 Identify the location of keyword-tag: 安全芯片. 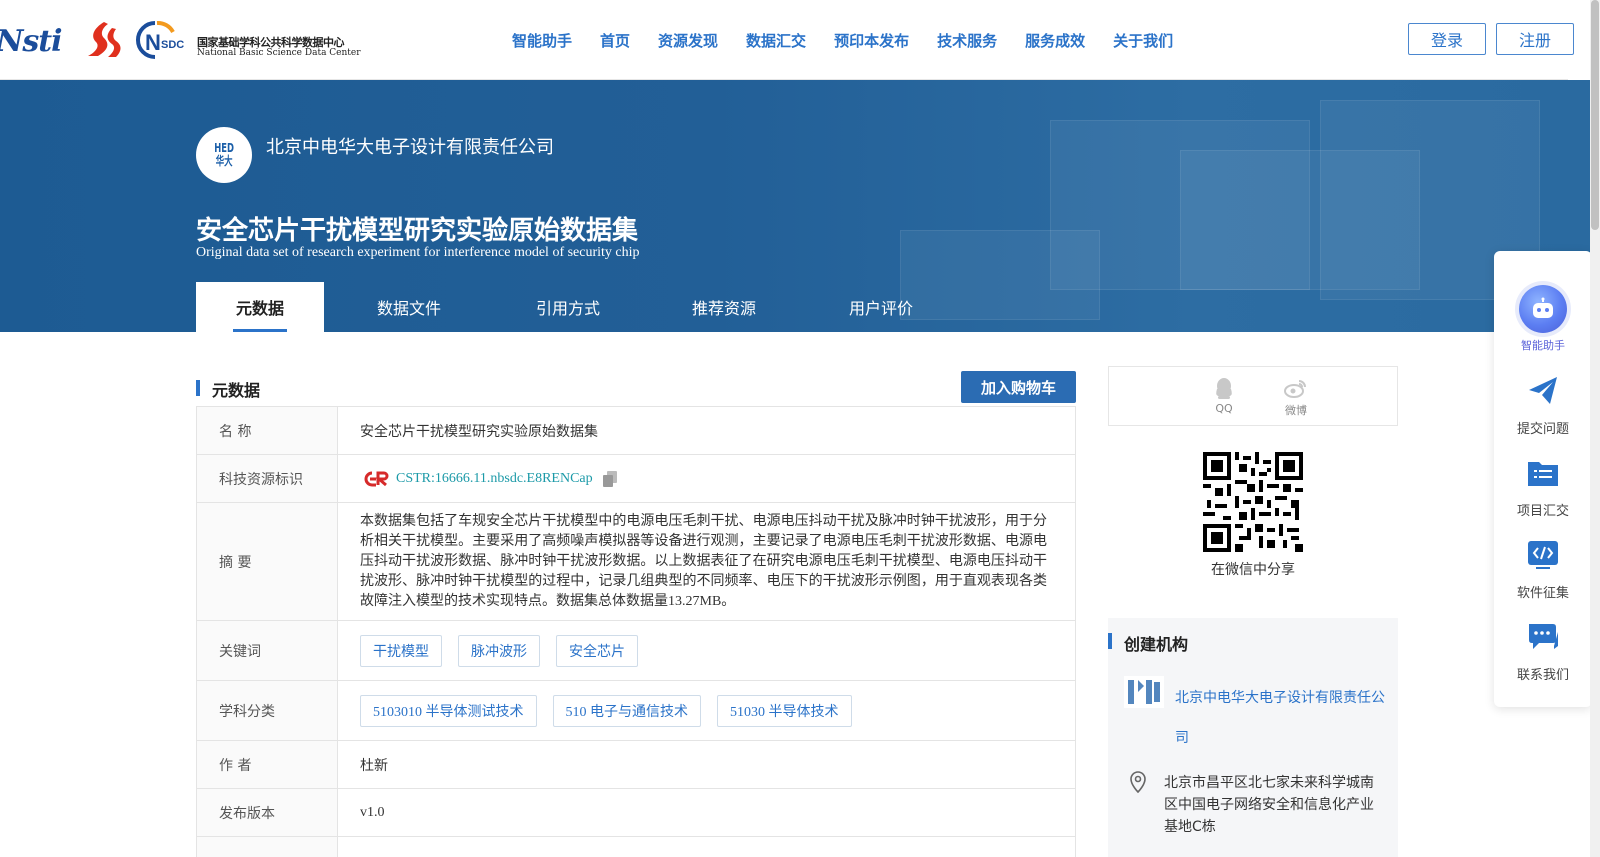
(597, 650).